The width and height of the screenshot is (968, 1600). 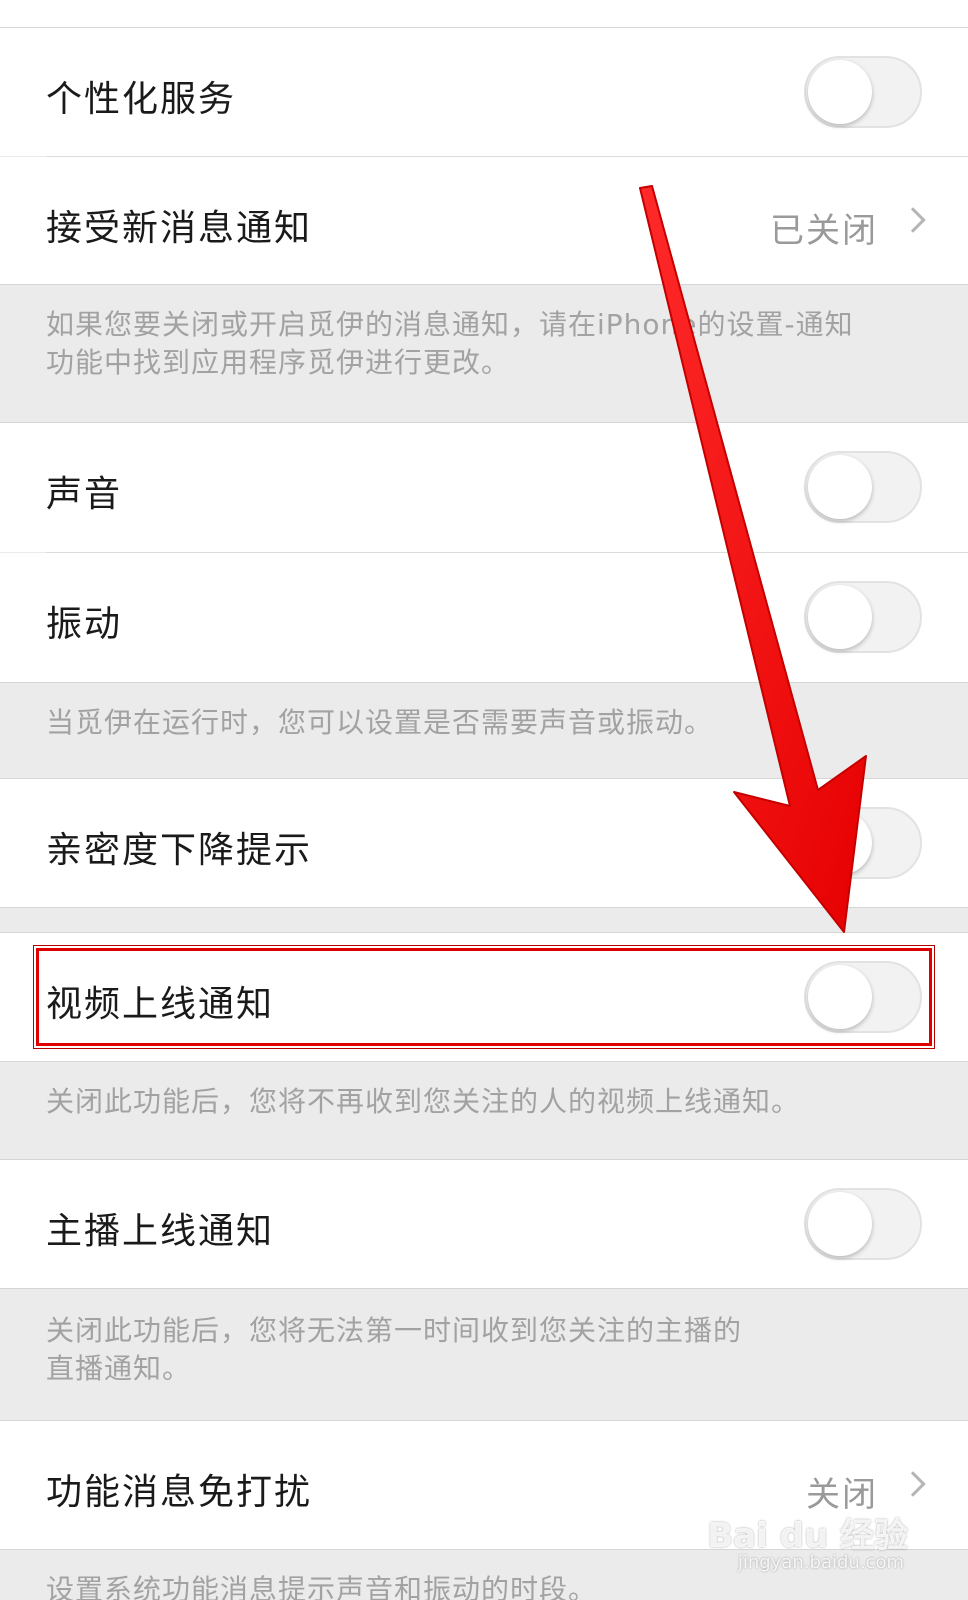 What do you see at coordinates (484, 1355) in the screenshot?
I see `anchor-online-note: 关闭此功能后，您将无法第一时间收到您关注的主播的 直播通知。` at bounding box center [484, 1355].